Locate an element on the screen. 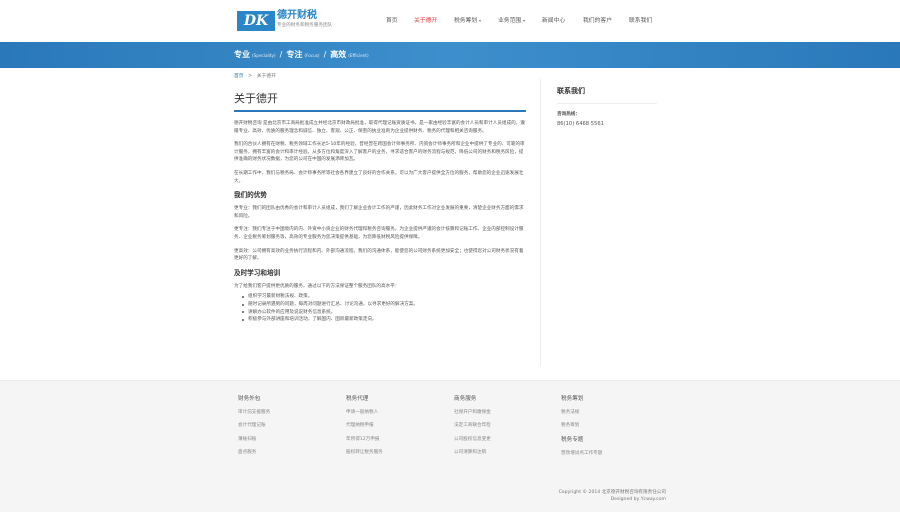 Image resolution: width=900 pixels, height=512 pixels. footer-column-finance: 财务外包 审计前支援服务 会计代理记账 薄账扫账 盘点服务 is located at coordinates (288, 429).